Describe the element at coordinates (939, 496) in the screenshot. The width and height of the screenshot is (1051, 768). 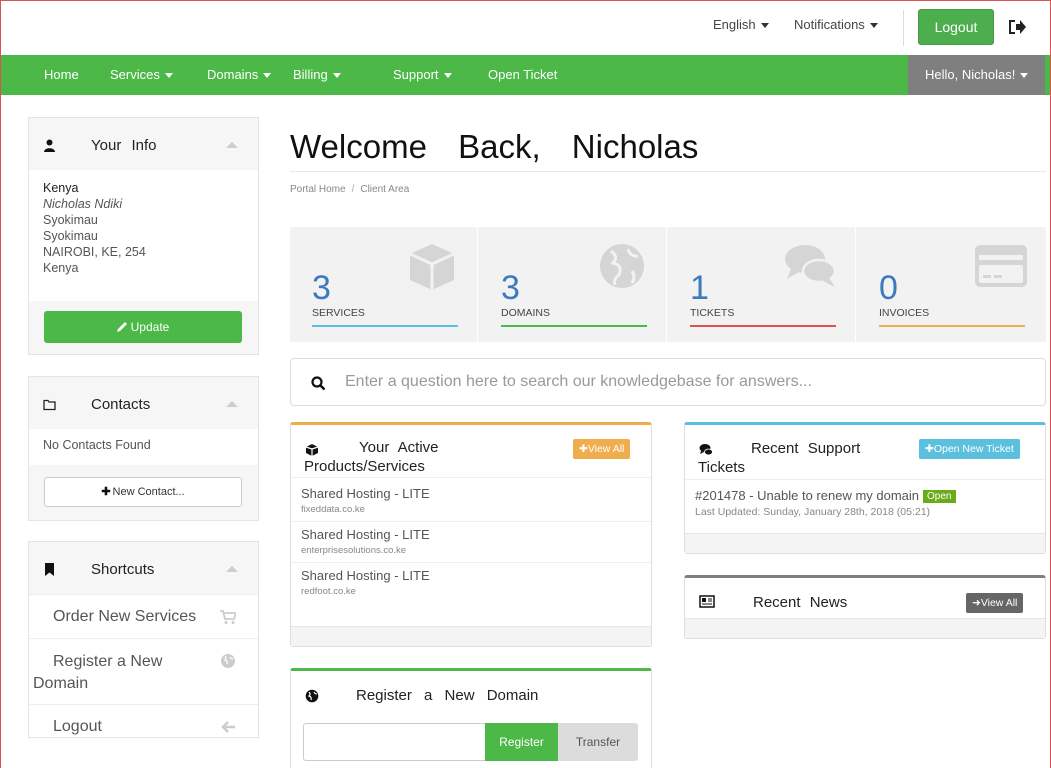
I see `status-badge: Open` at that location.